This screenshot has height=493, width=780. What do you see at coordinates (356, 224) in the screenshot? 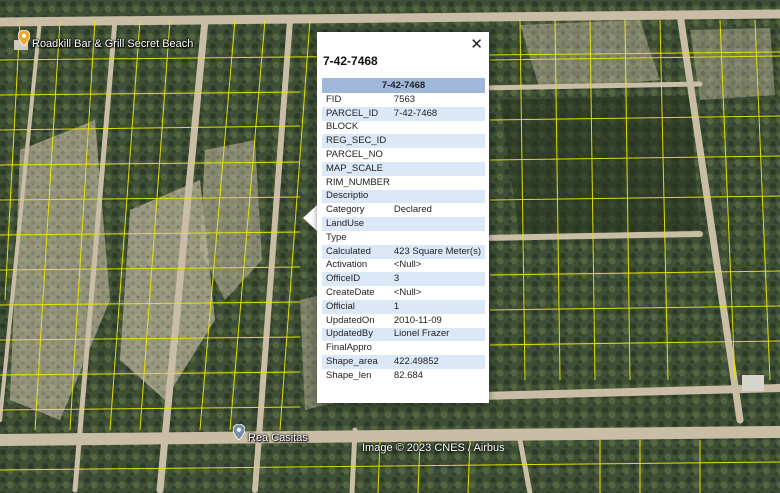
I see `attribute-key: LandUse` at bounding box center [356, 224].